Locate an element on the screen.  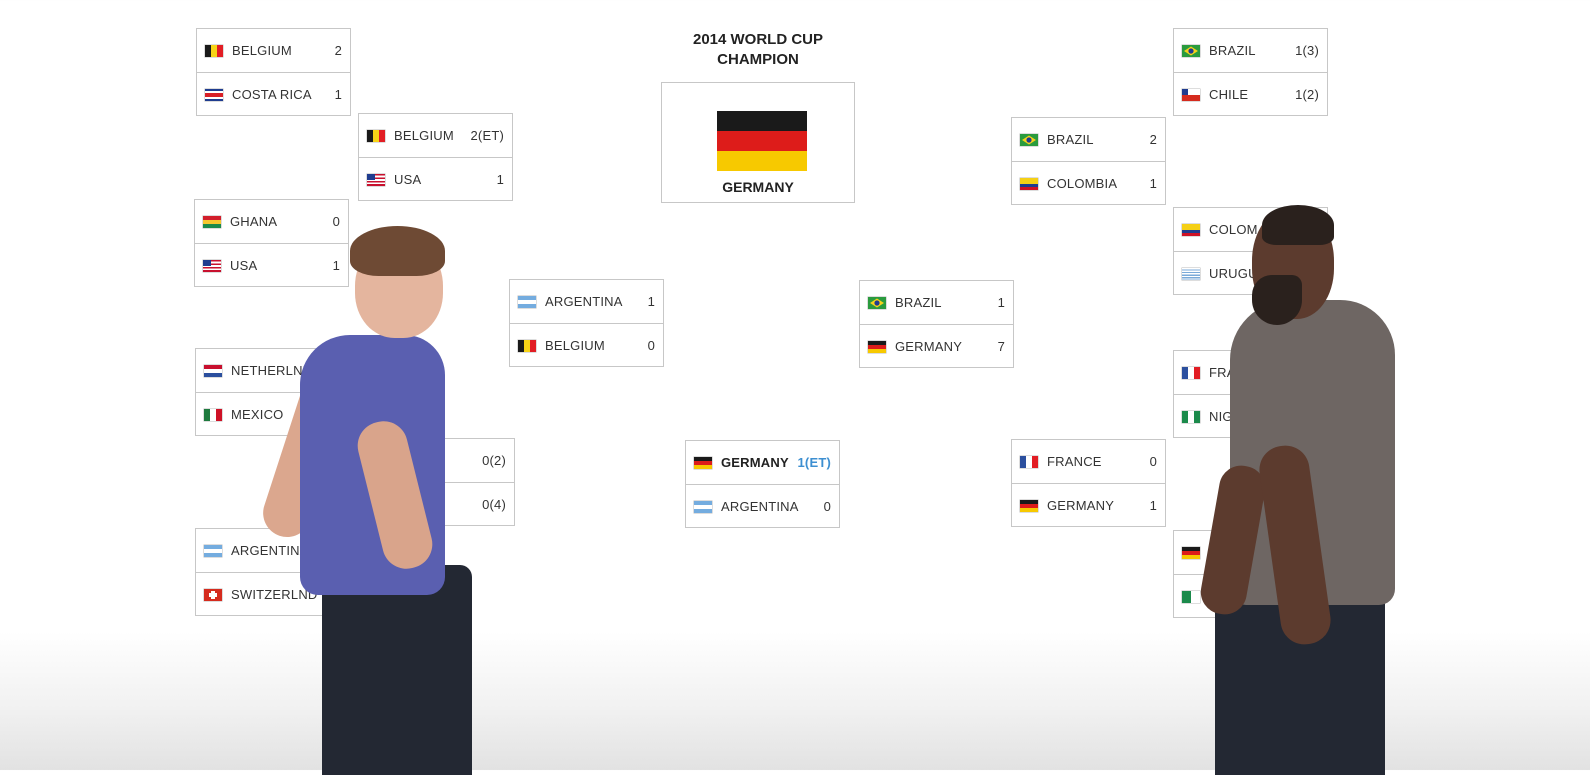
team-row: BELGIUM 0 is located at coordinates (586, 345).